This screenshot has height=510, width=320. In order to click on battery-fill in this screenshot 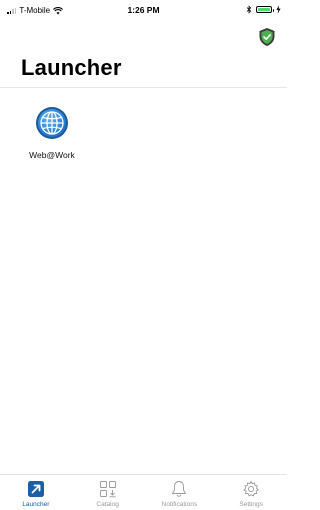, I will do `click(264, 9)`.